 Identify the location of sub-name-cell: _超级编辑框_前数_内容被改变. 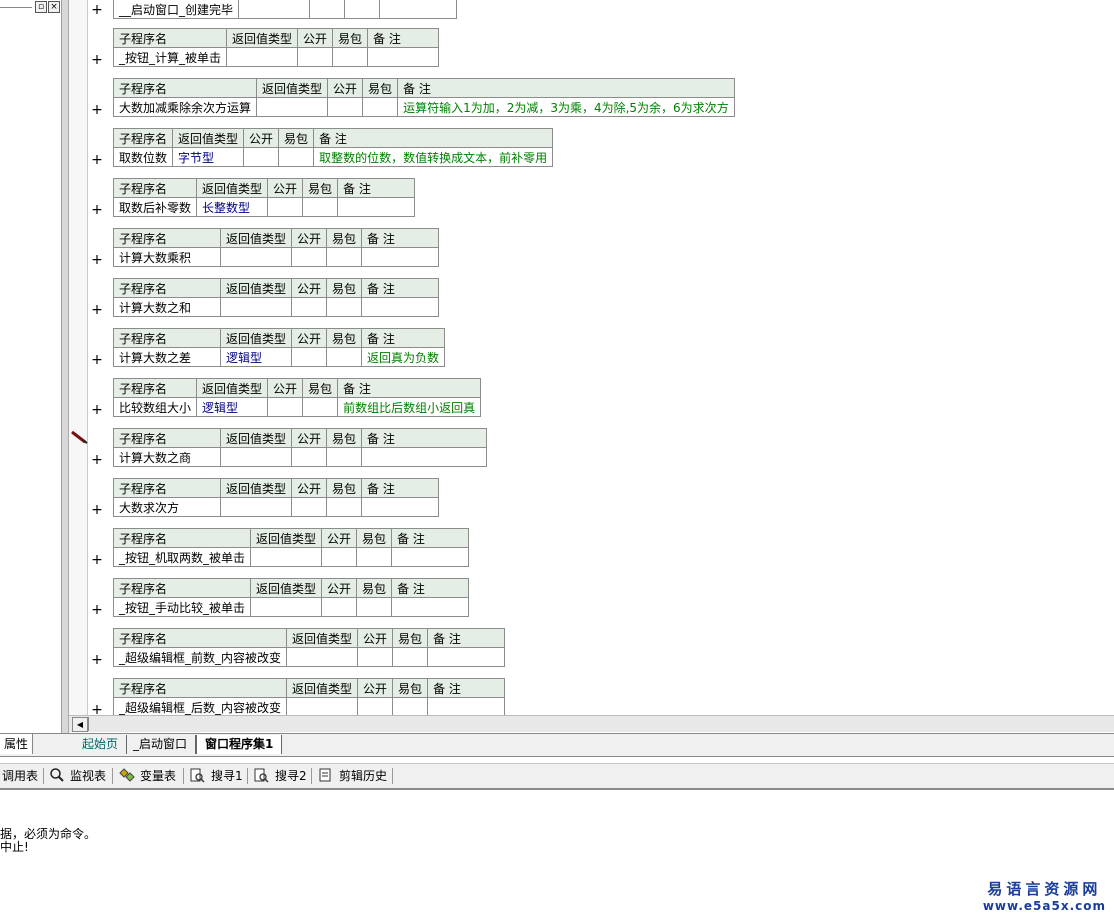
(200, 657).